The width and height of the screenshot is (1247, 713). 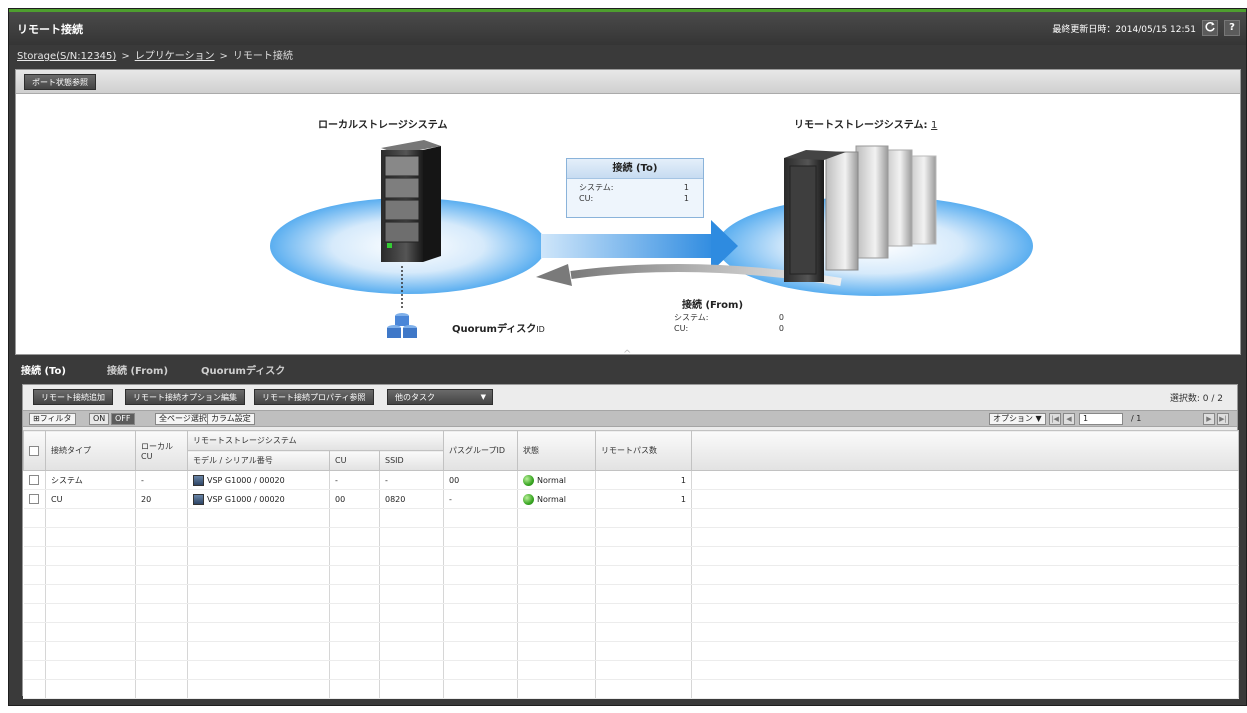 I want to click on to-system-value: 1, so click(x=686, y=187).